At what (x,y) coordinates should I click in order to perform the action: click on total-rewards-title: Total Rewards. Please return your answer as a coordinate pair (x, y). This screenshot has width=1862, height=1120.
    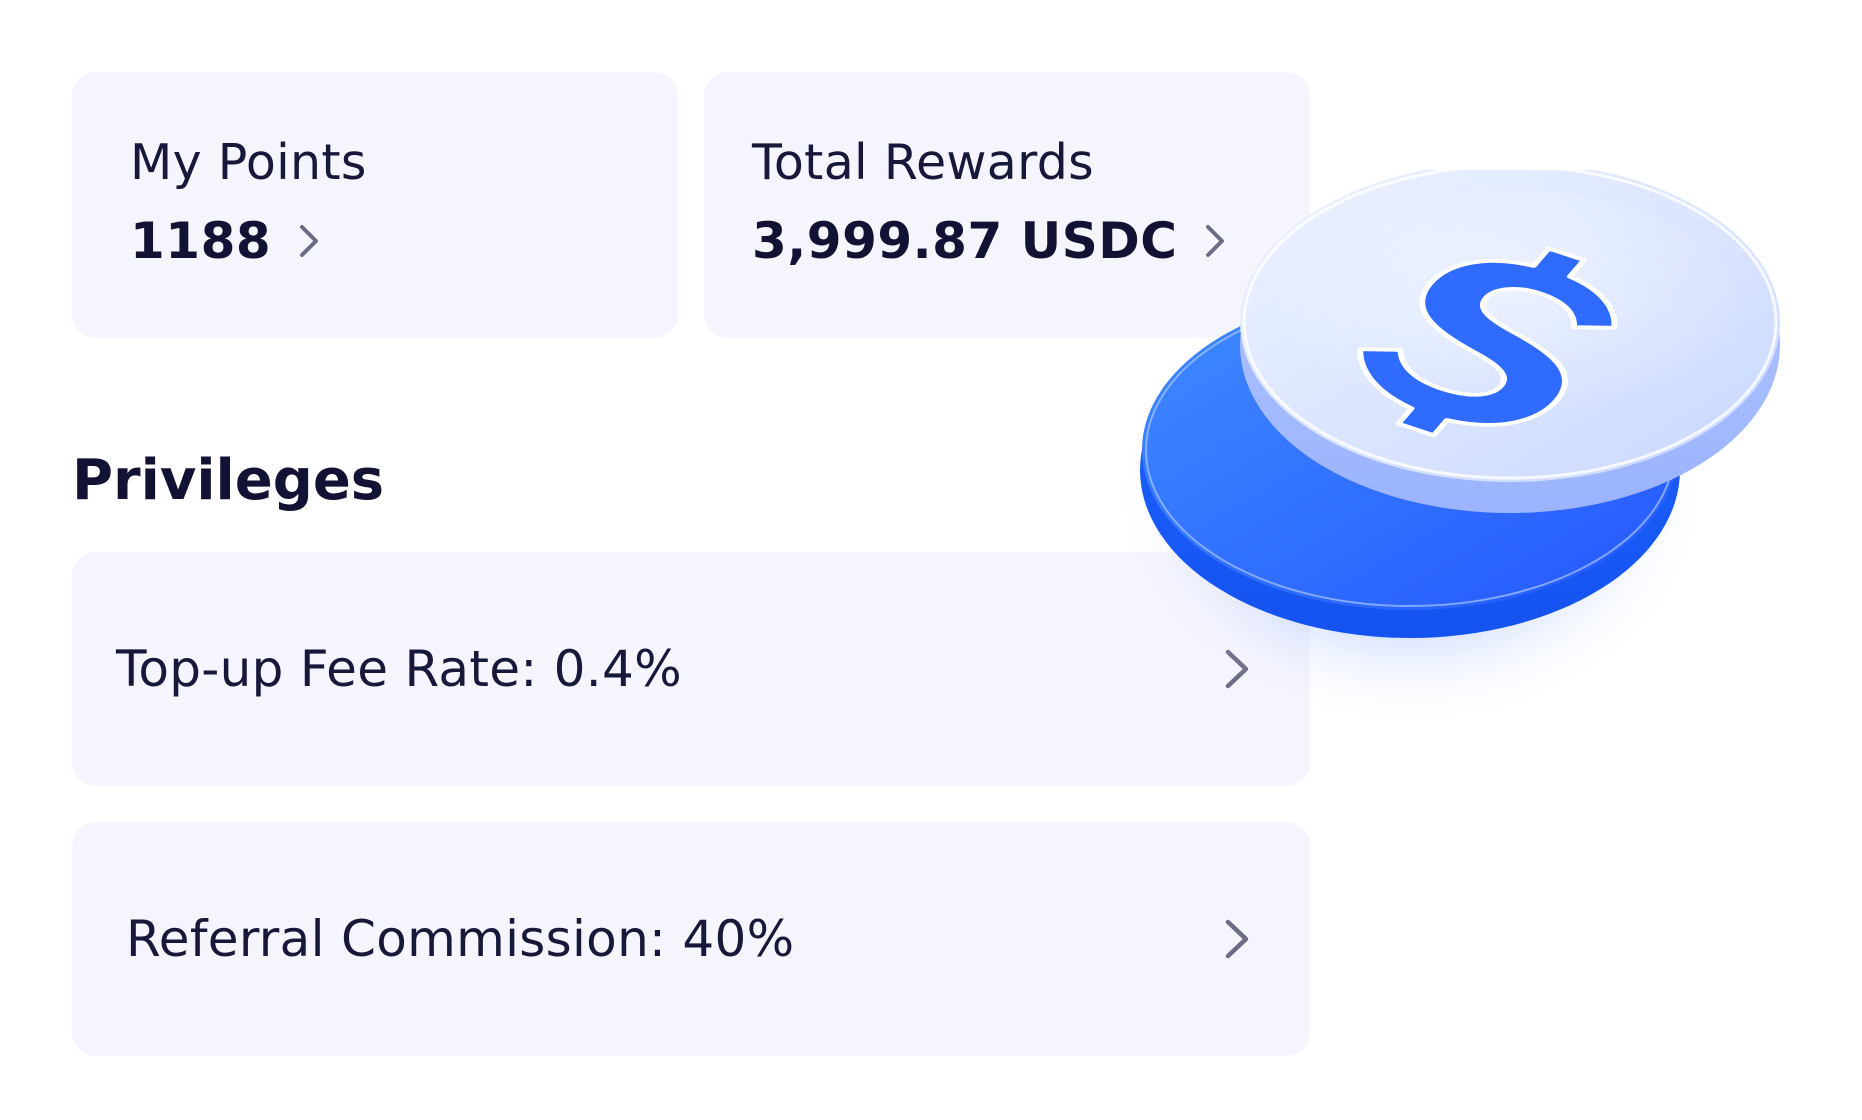
    Looking at the image, I should click on (923, 162).